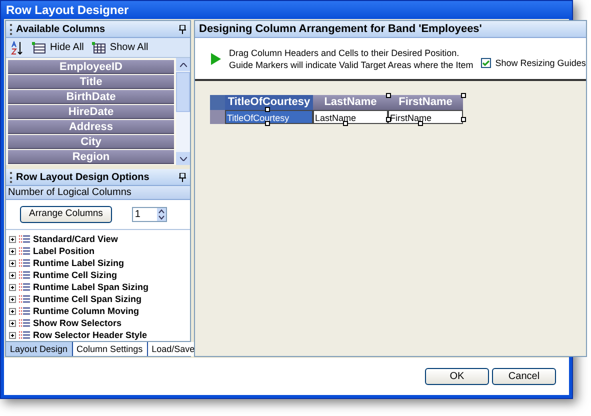 The image size is (591, 416). I want to click on window-title: Row Layout Designer, so click(286, 10).